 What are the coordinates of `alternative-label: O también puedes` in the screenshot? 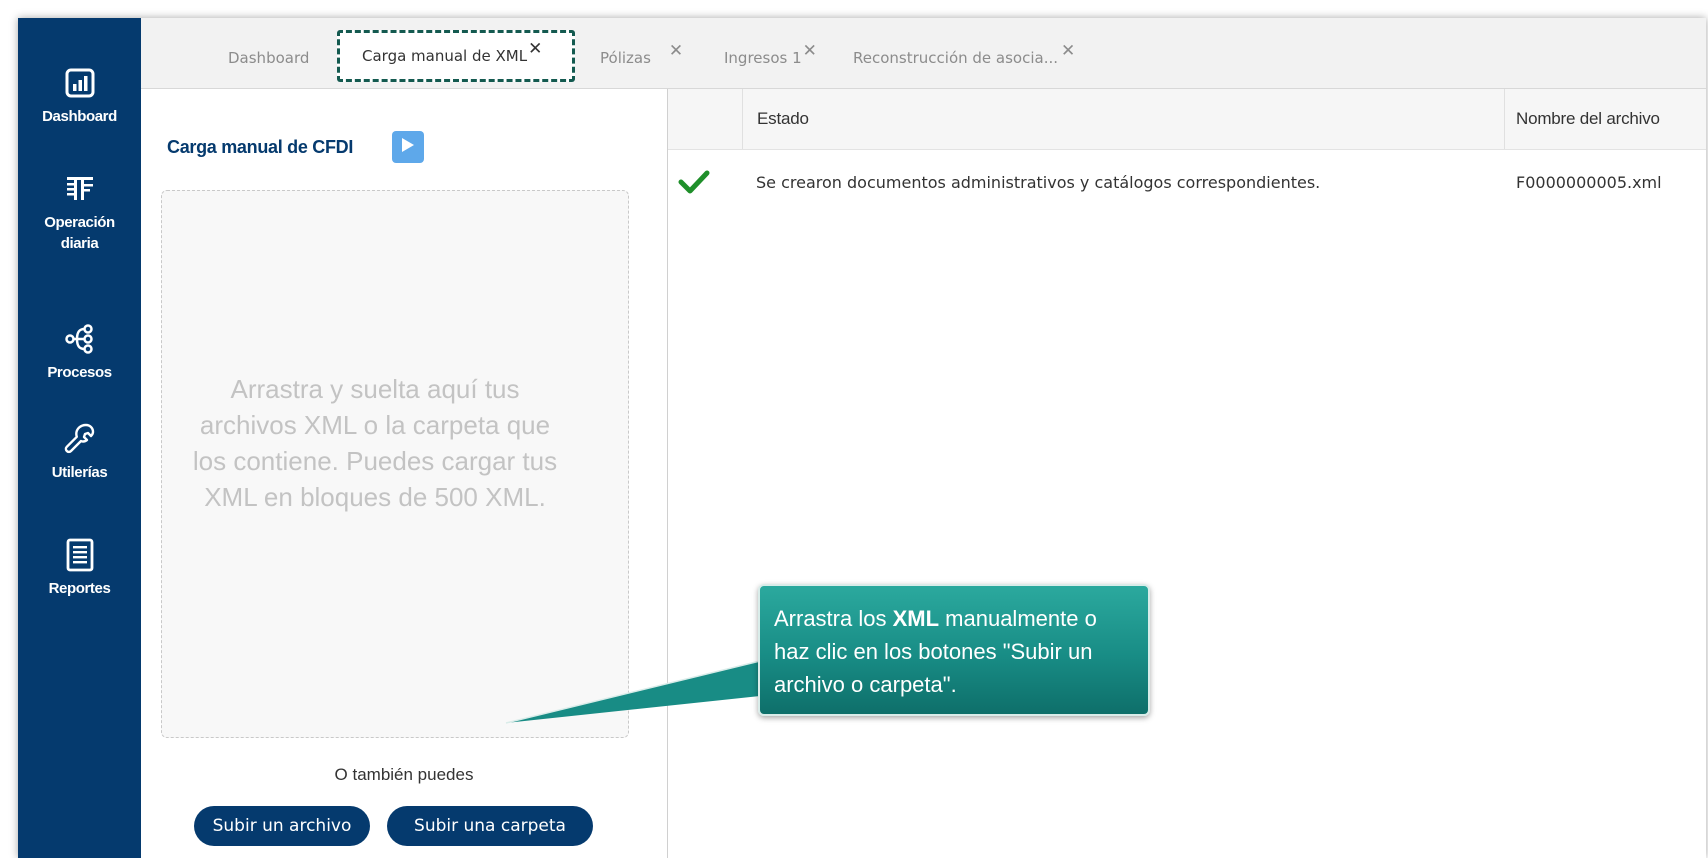 It's located at (404, 774).